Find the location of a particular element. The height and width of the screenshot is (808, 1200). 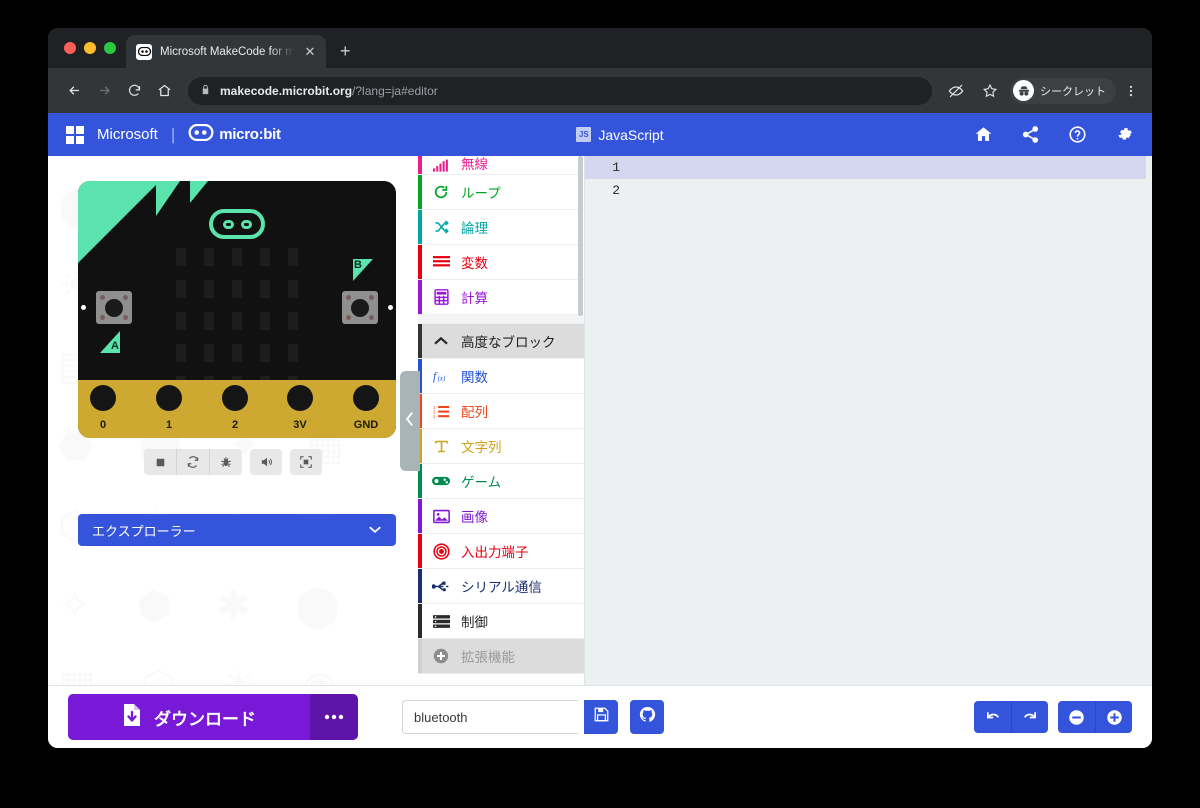

save-project-button is located at coordinates (601, 717).